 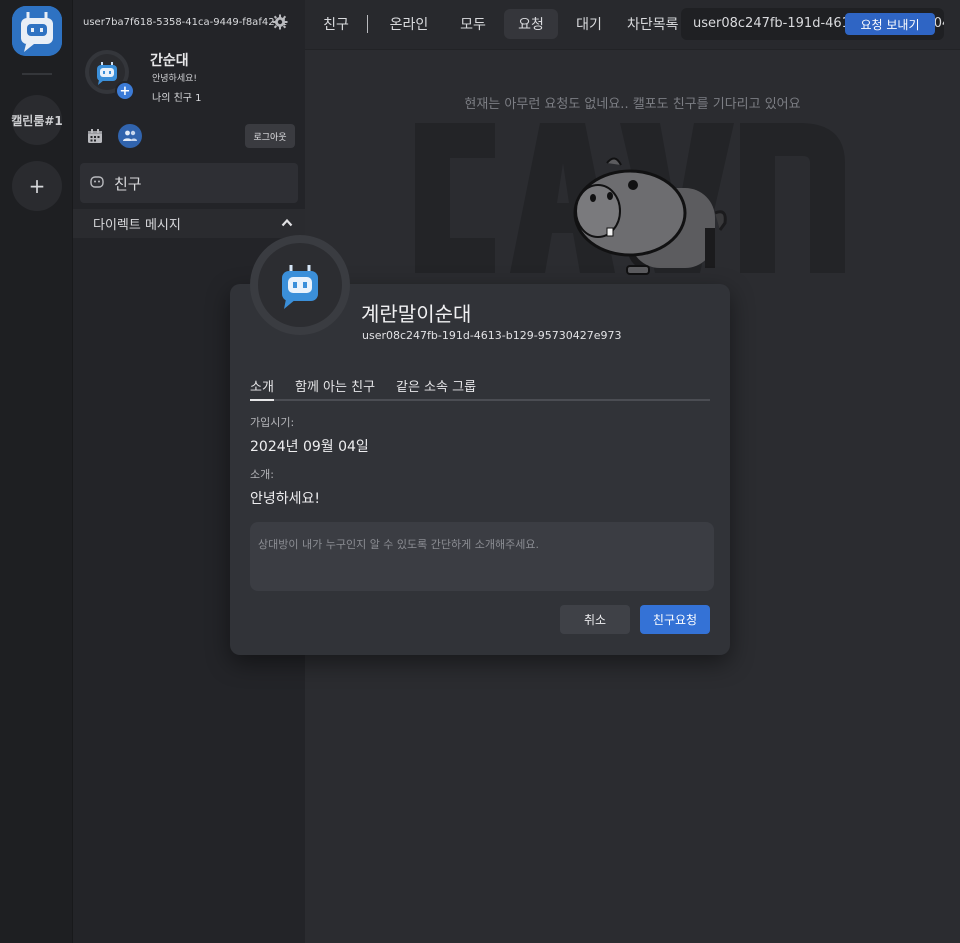 I want to click on add-status-button: +, so click(x=125, y=91).